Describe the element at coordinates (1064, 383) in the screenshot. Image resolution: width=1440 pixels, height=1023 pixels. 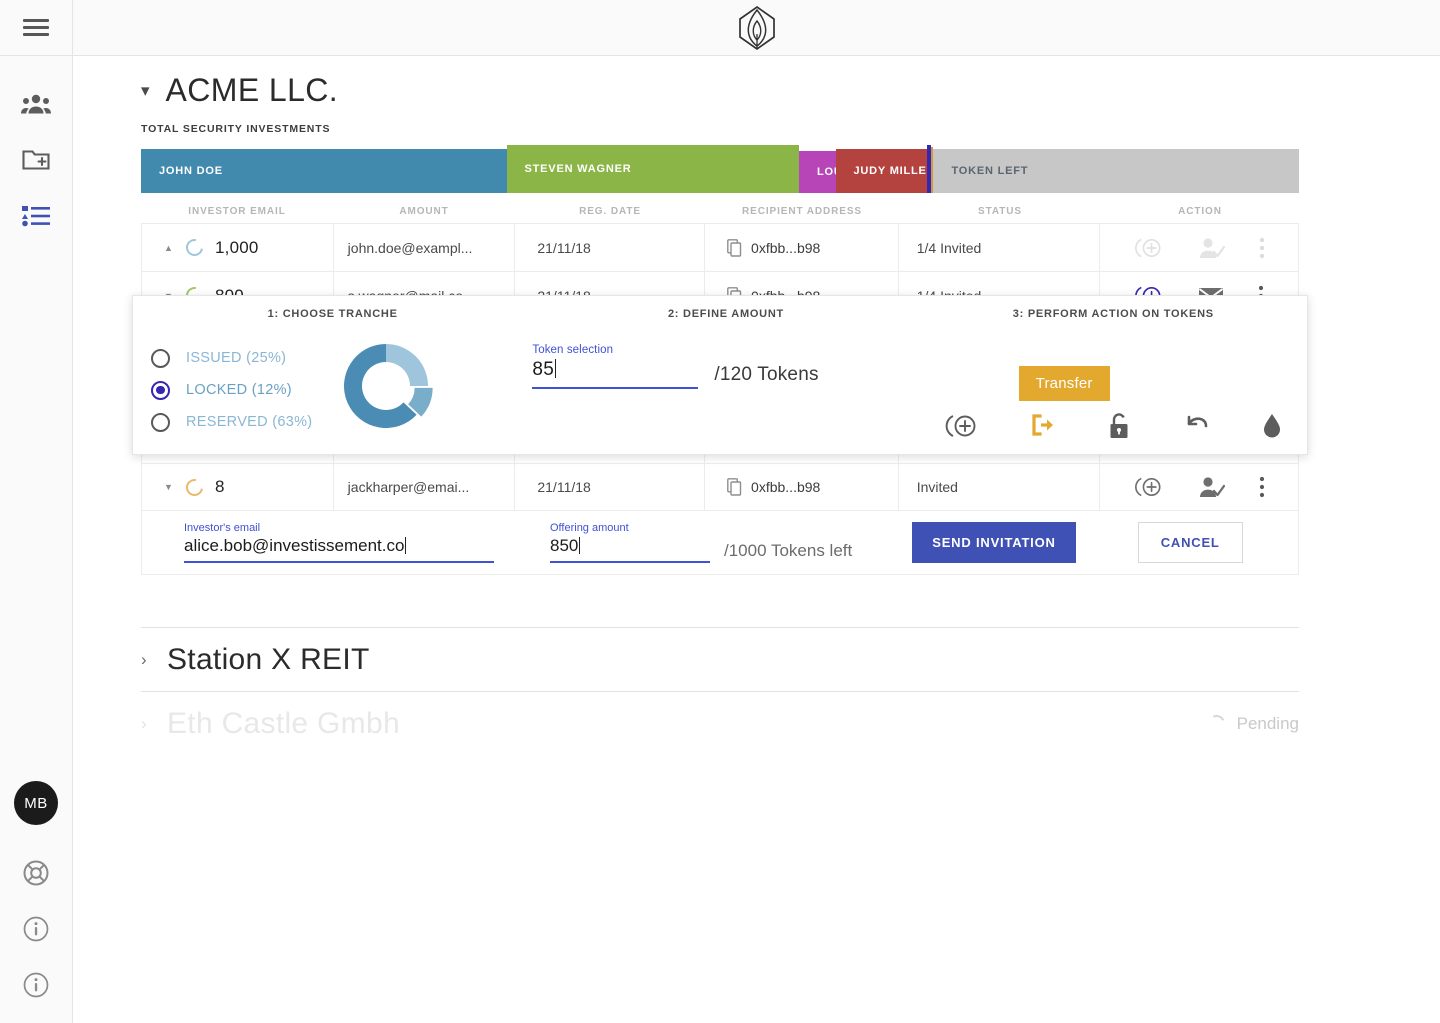
I see `transfer-button: Transfer` at that location.